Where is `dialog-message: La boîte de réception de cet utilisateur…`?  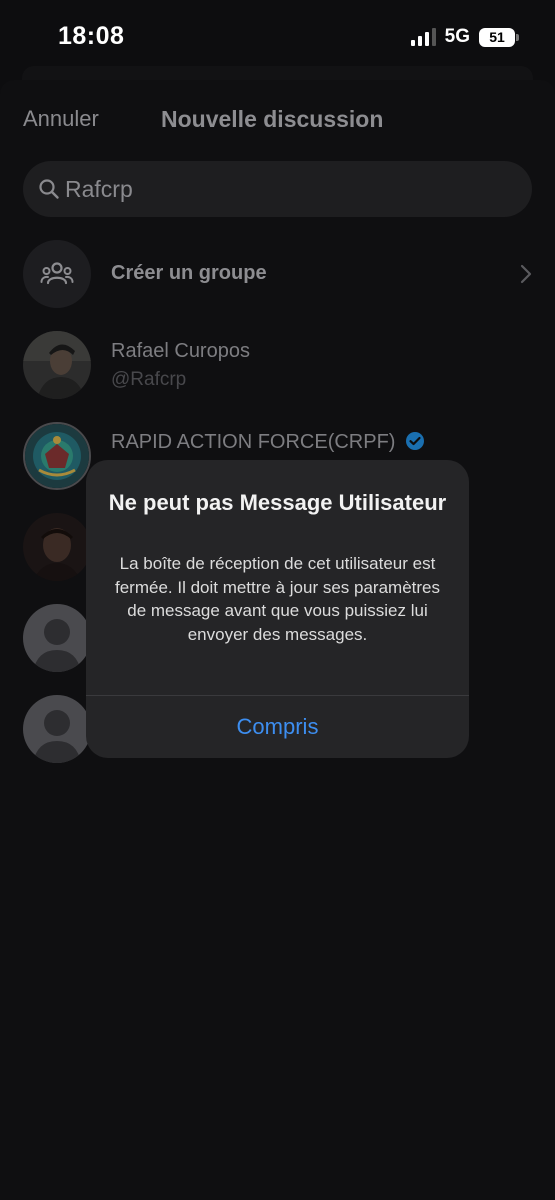
dialog-message: La boîte de réception de cet utilisateur… is located at coordinates (277, 599).